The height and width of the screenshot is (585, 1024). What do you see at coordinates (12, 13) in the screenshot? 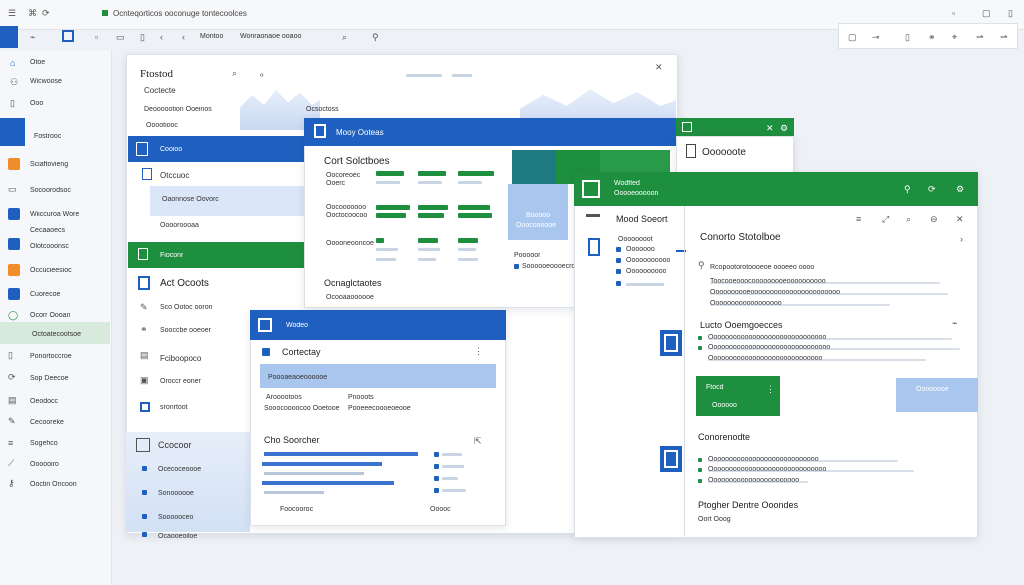
I see `back-icon: ☰` at bounding box center [12, 13].